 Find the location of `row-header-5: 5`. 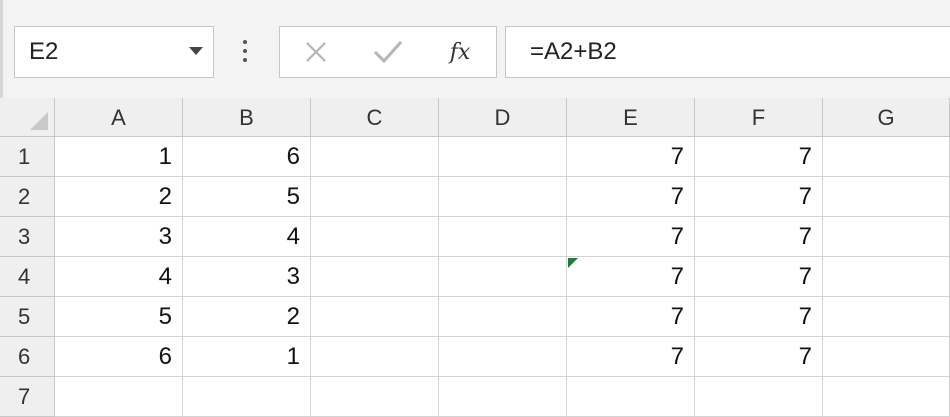

row-header-5: 5 is located at coordinates (27, 317).